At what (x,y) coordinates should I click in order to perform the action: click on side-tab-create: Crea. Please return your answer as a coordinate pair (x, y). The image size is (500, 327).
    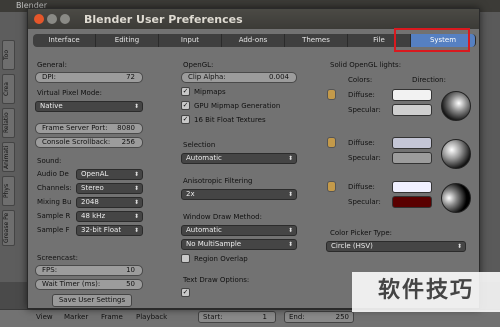
    Looking at the image, I should click on (8, 89).